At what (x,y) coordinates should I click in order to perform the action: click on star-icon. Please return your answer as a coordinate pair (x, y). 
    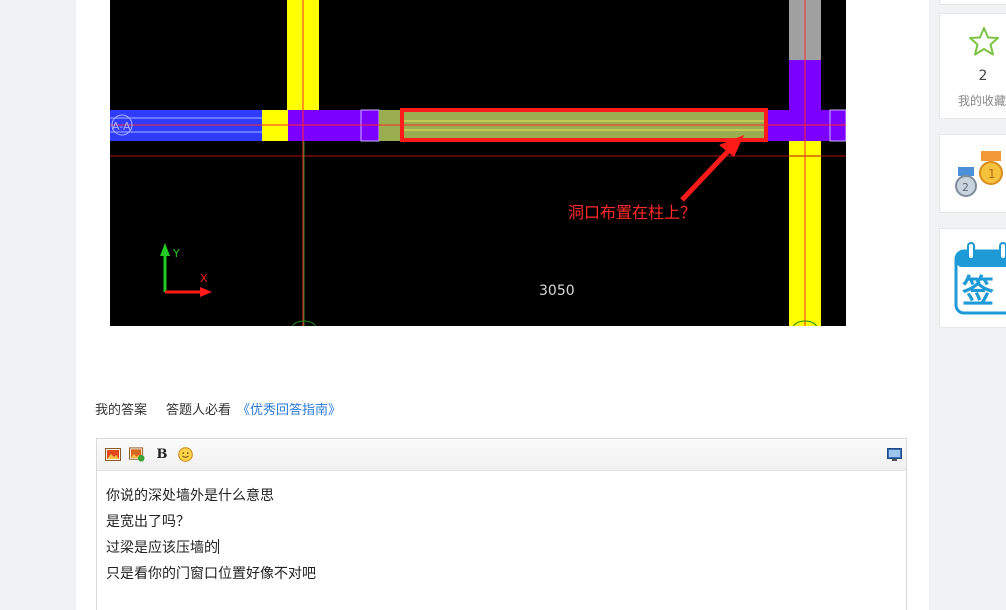
    Looking at the image, I should click on (984, 41).